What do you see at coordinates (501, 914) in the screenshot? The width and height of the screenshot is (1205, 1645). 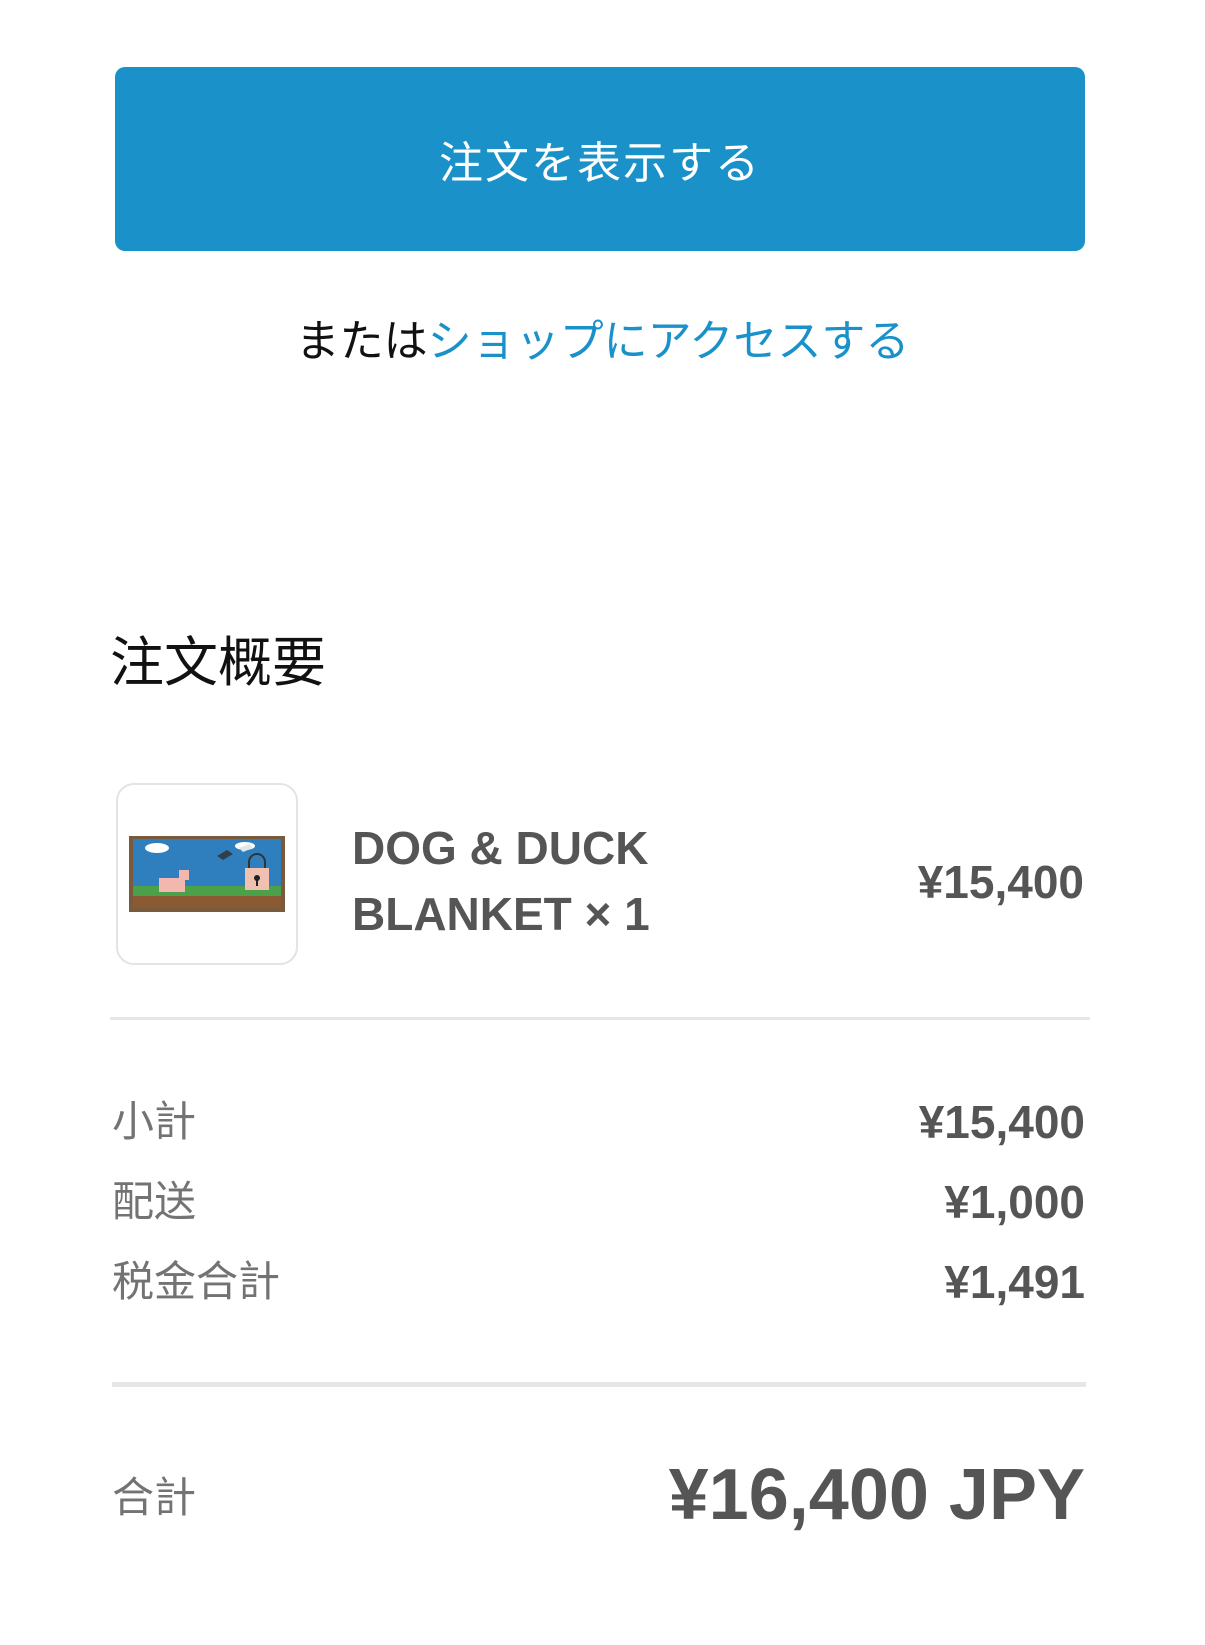 I see `product-name-line2: BLANKET × 1` at bounding box center [501, 914].